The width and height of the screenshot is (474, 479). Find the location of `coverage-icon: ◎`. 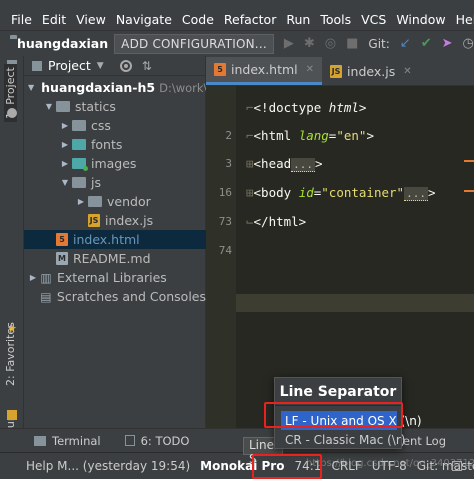

coverage-icon: ◎ is located at coordinates (330, 43).